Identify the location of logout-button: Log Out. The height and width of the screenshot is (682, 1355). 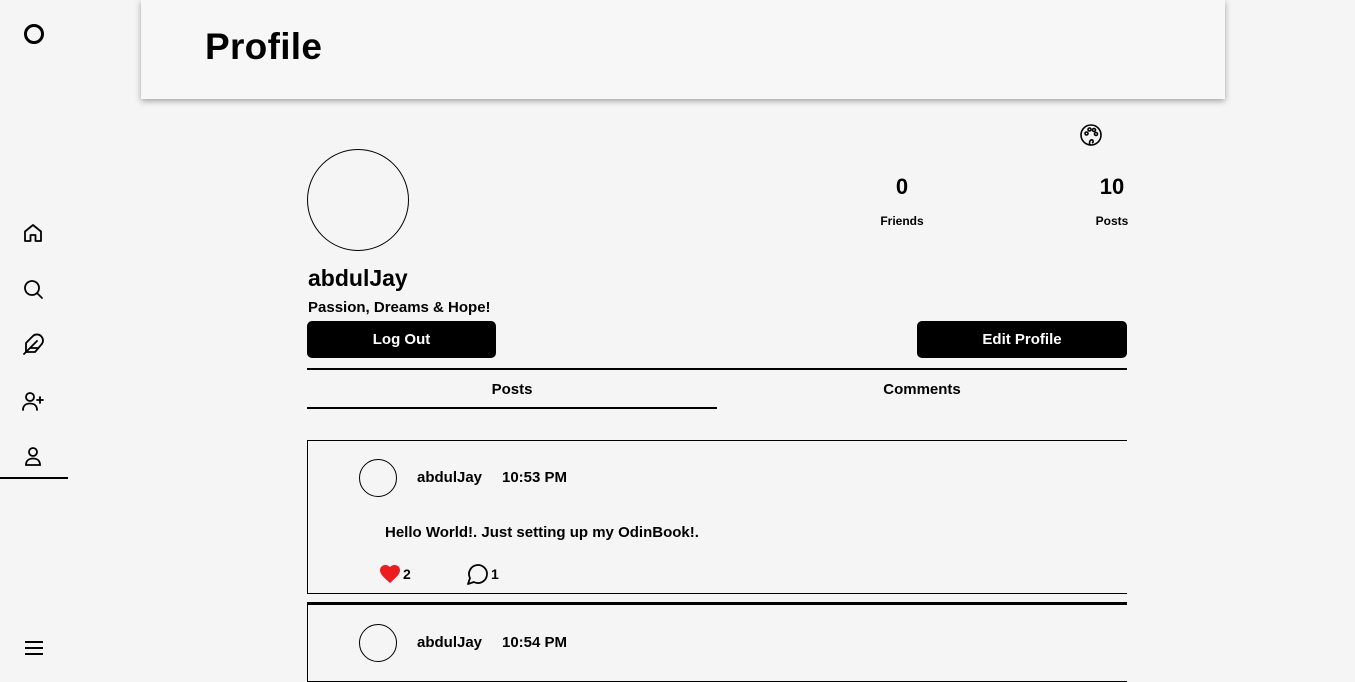
(401, 339).